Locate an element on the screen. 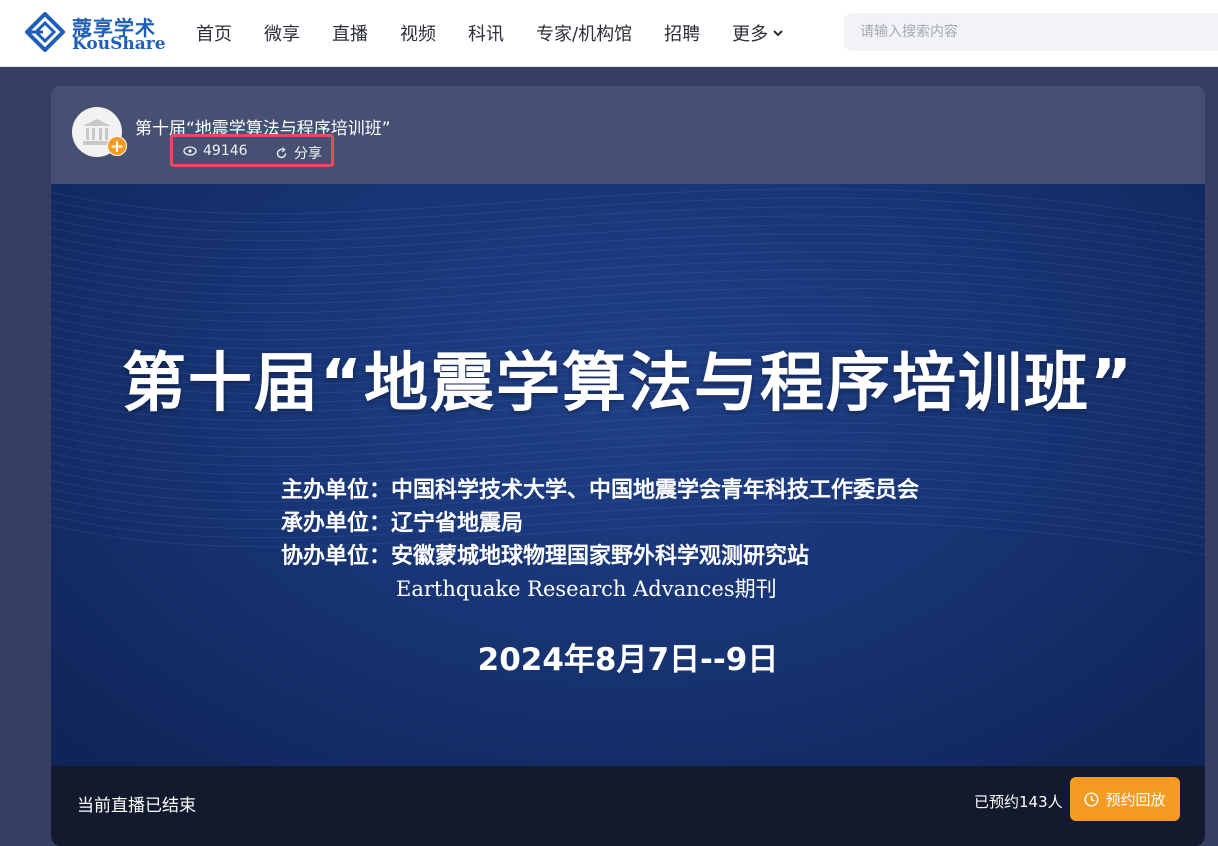 The height and width of the screenshot is (846, 1218). main-nav: 首页 微享 直播 视频 科讯 专家/机构馆 招聘 更多 is located at coordinates (490, 33).